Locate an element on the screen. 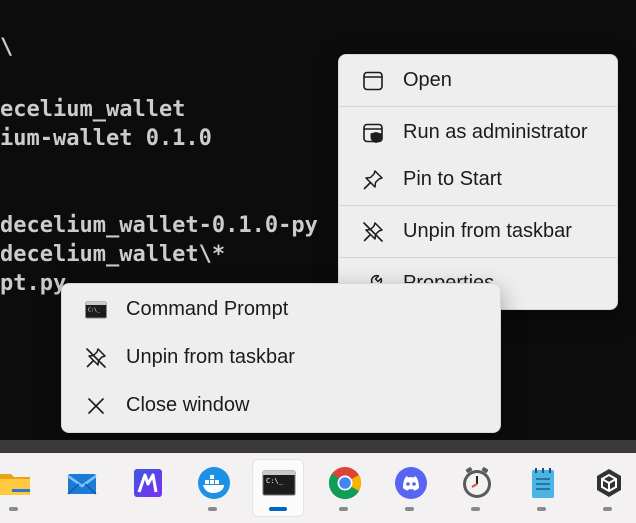  taskbar-item-chrome is located at coordinates (344, 488).